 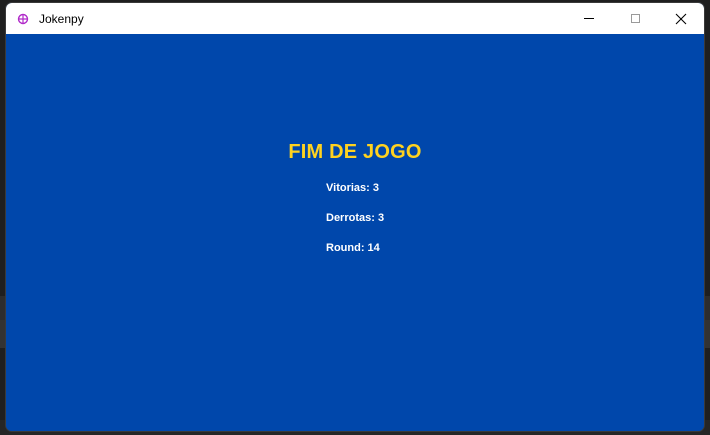 I want to click on losses-label: Derrotas: 3, so click(x=355, y=218).